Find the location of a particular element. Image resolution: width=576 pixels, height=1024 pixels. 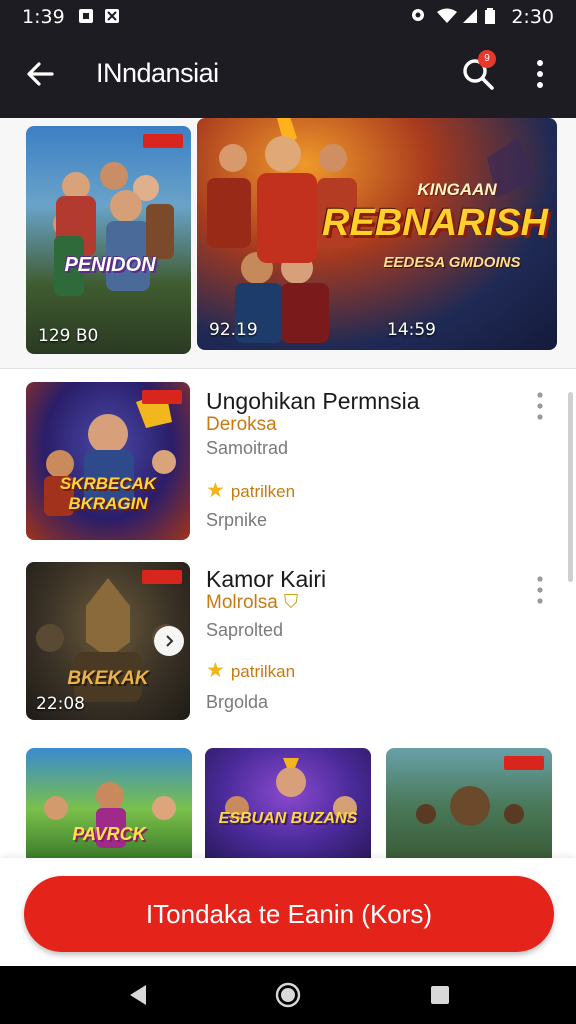

section-divider is located at coordinates (288, 368).